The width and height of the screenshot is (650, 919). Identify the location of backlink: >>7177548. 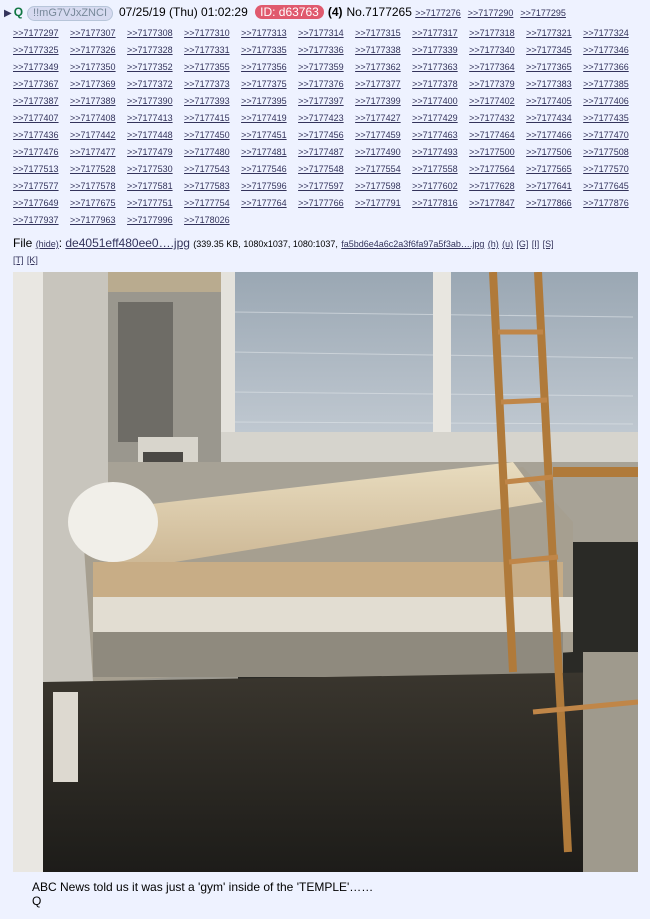
(321, 169).